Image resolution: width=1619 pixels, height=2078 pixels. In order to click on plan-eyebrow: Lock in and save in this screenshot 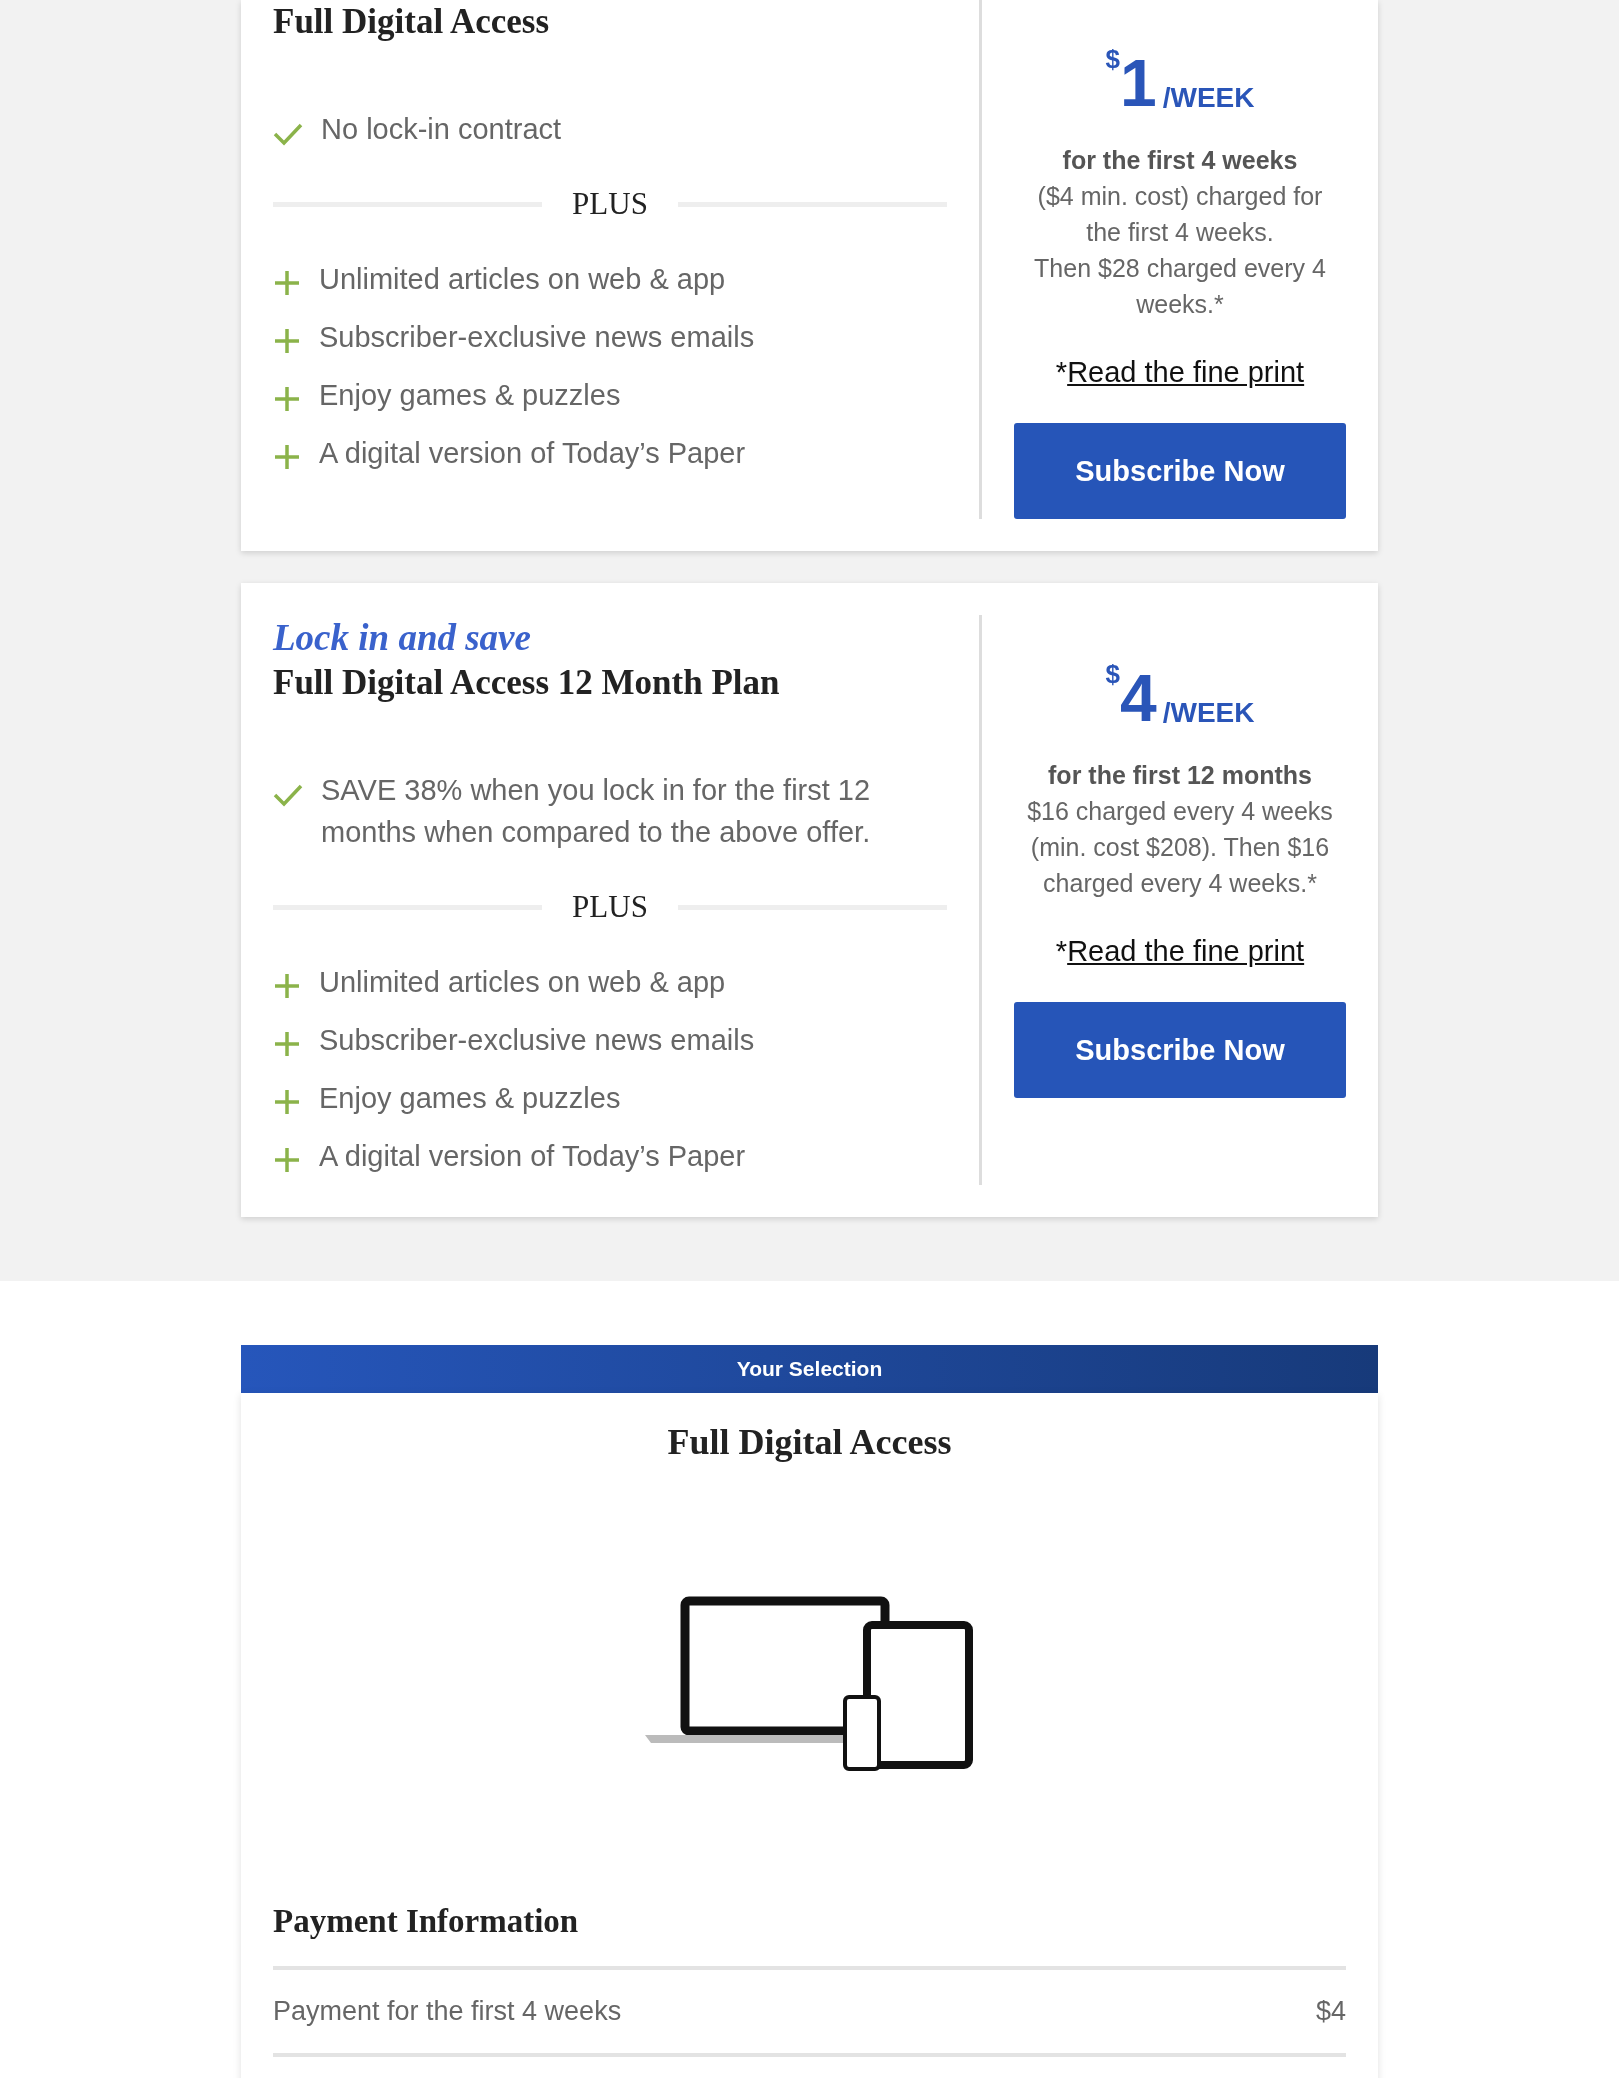, I will do `click(402, 638)`.